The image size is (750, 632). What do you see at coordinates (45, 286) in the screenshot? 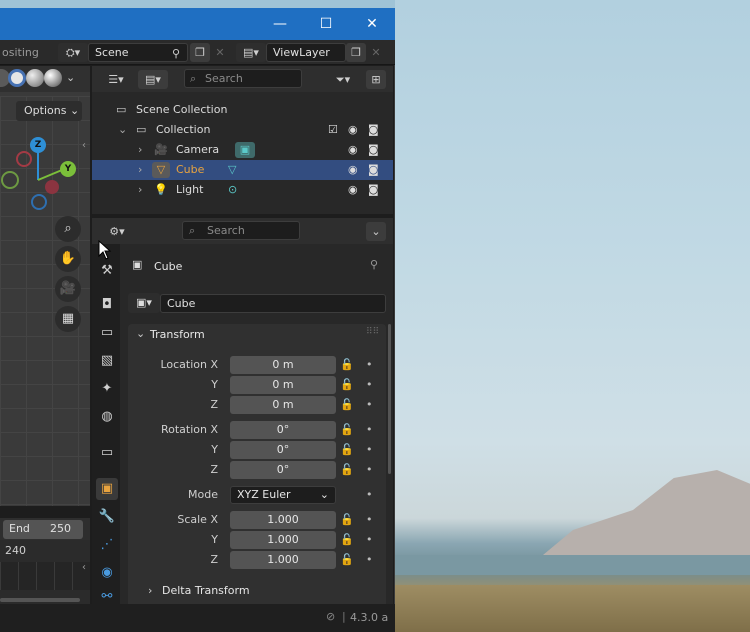
I see `3d-viewport: ⌄ Options ⌄ Z Y ⌕ ✋ 🎥 ▦ ‹` at bounding box center [45, 286].